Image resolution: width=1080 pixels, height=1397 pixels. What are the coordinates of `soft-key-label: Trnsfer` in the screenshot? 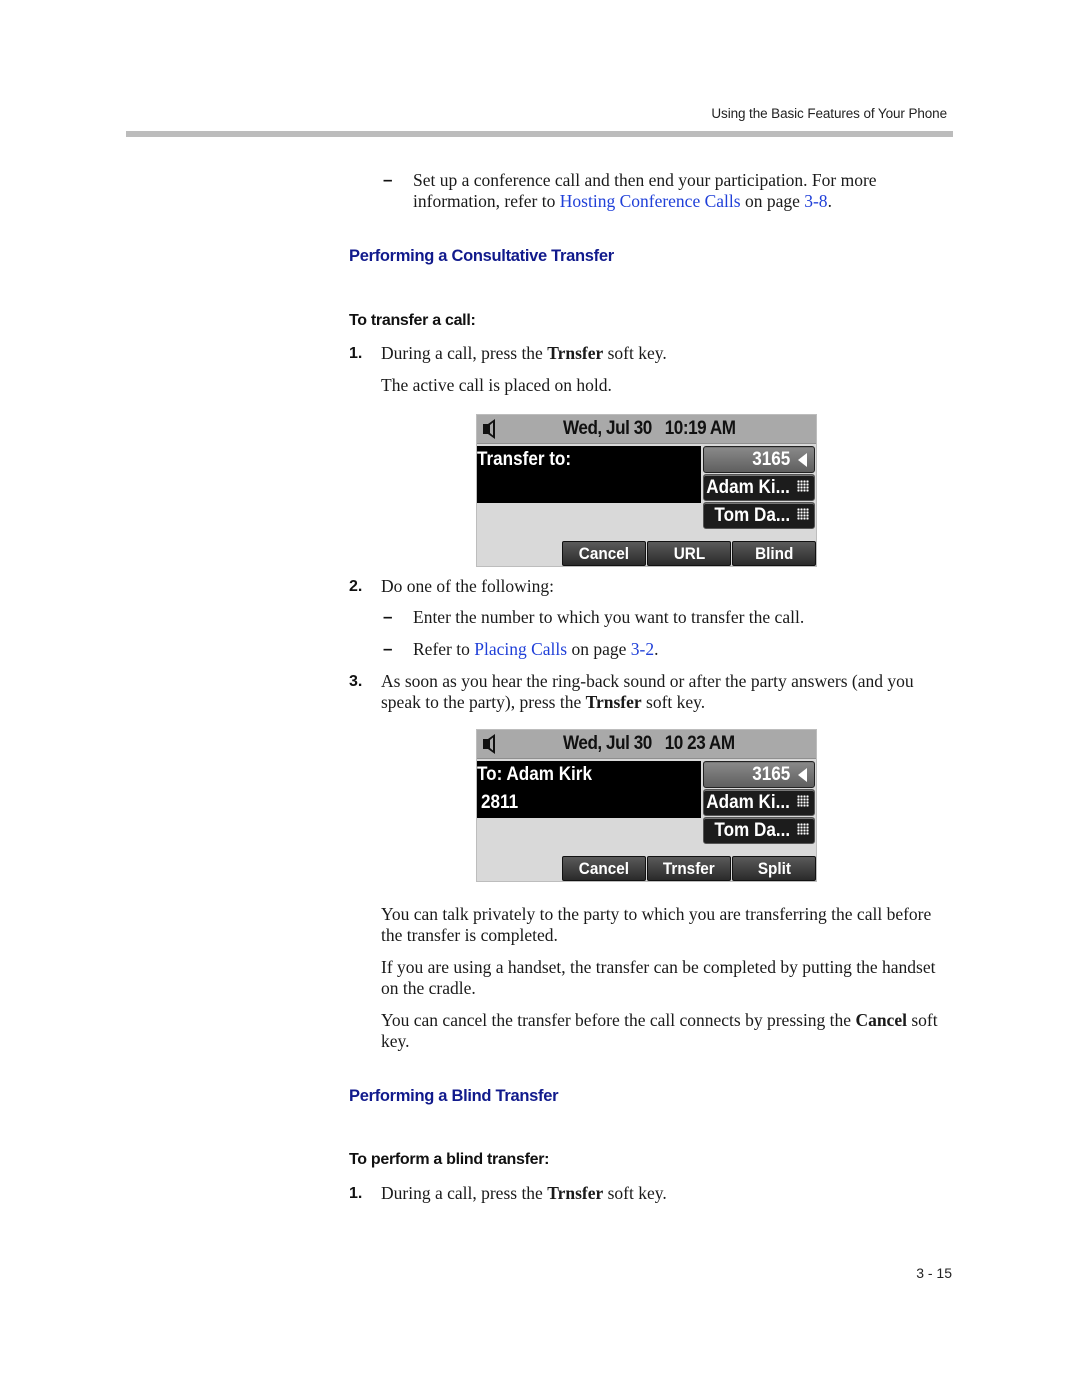 It's located at (689, 868).